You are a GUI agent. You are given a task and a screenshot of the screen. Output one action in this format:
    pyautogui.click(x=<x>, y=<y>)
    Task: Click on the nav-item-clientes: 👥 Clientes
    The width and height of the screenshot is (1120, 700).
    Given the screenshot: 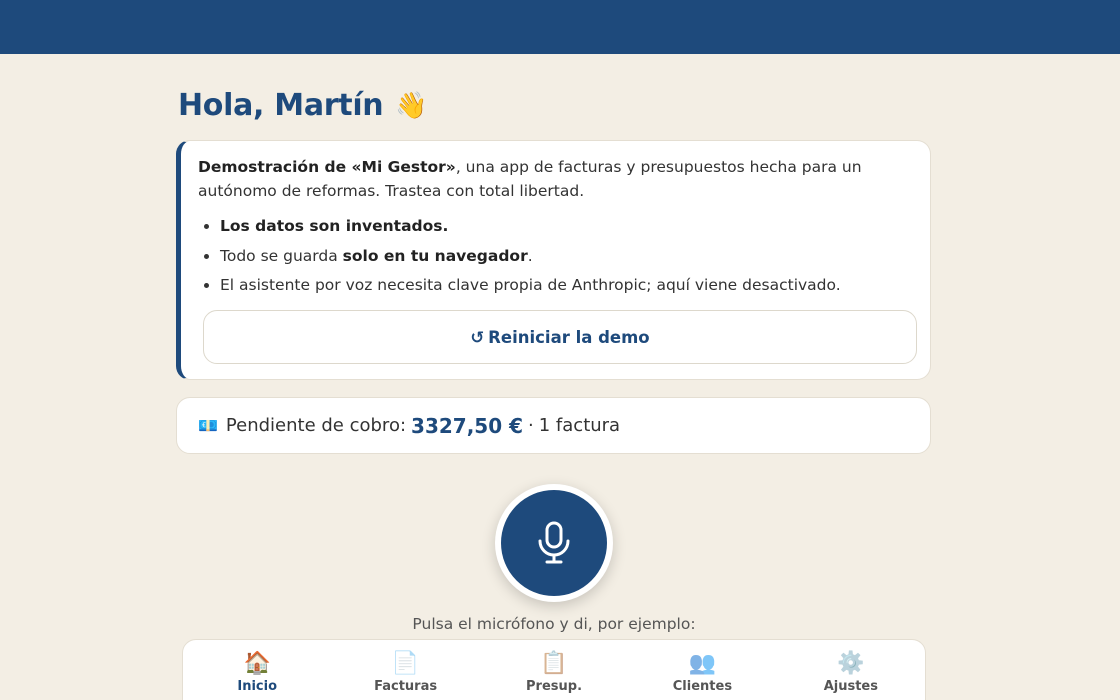 What is the action you would take?
    pyautogui.click(x=702, y=670)
    